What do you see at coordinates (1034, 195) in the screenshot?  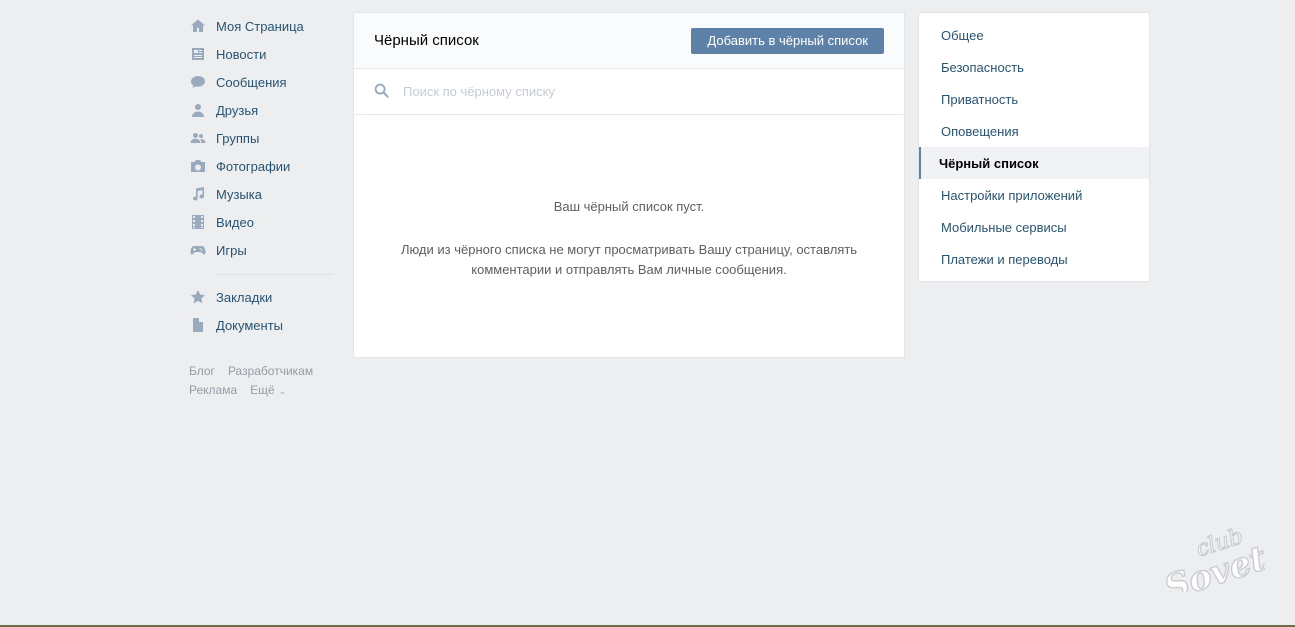 I see `settings-item-app-settings: Настройки приложений` at bounding box center [1034, 195].